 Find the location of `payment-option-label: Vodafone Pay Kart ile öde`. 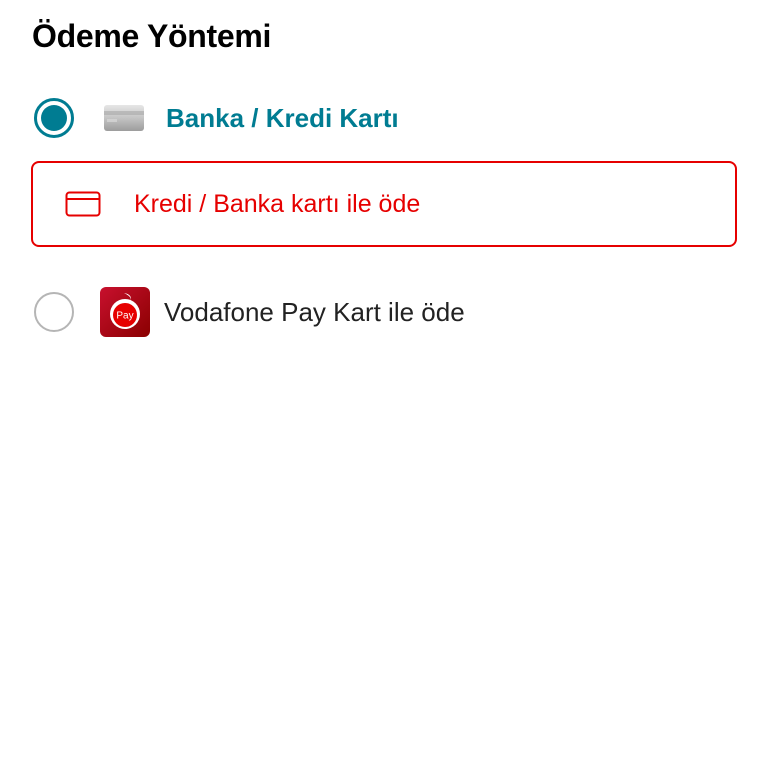

payment-option-label: Vodafone Pay Kart ile öde is located at coordinates (314, 311).